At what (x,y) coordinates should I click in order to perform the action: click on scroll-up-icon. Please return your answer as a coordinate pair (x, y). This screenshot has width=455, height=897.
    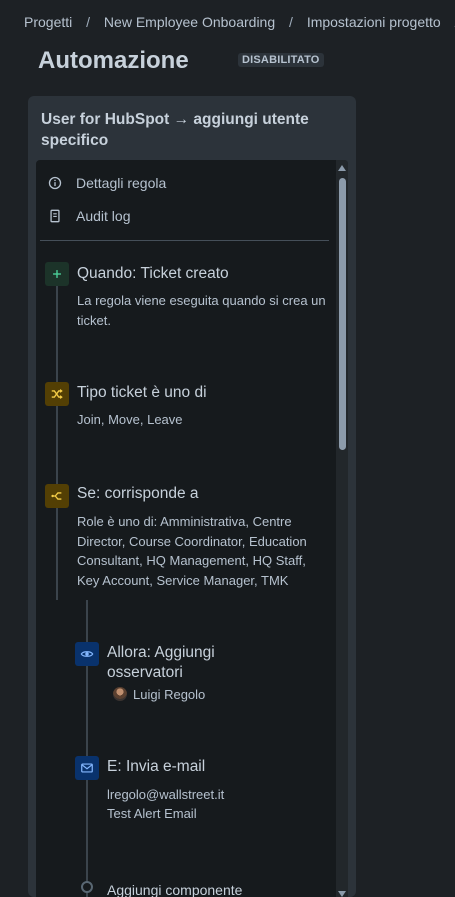
    Looking at the image, I should click on (342, 168).